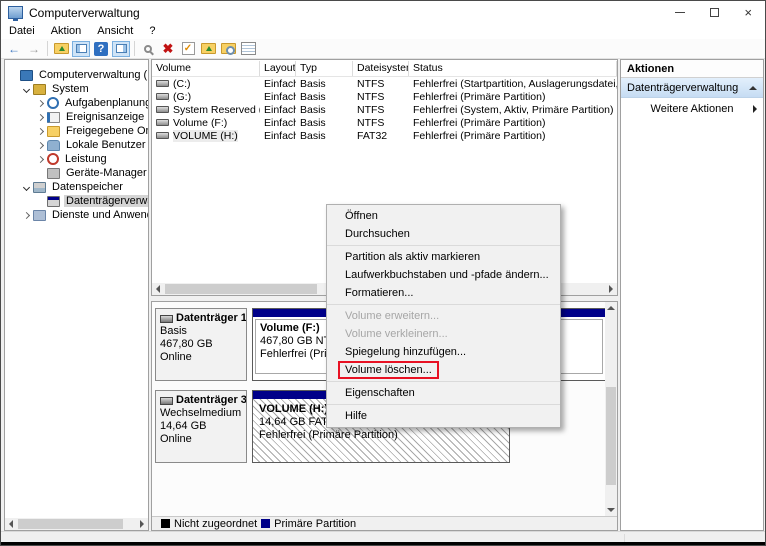 This screenshot has height=546, width=766. Describe the element at coordinates (443, 216) in the screenshot. I see `menu-item-oeffnen: Öffnen` at that location.